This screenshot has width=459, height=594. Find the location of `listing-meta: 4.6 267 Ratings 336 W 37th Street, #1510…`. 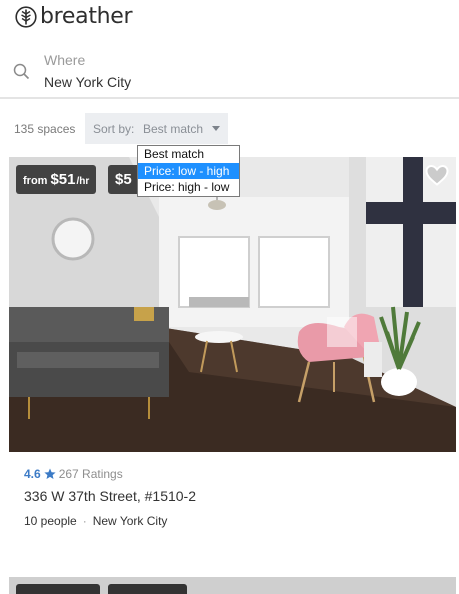

listing-meta: 4.6 267 Ratings 336 W 37th Street, #1510… is located at coordinates (232, 490).